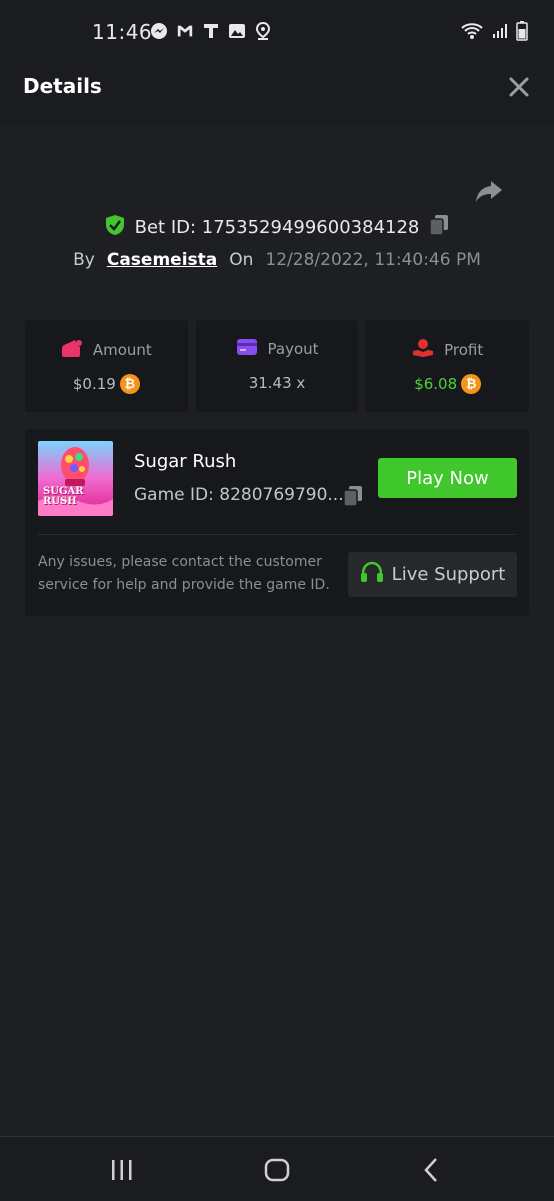  What do you see at coordinates (185, 31) in the screenshot?
I see `gmail-icon` at bounding box center [185, 31].